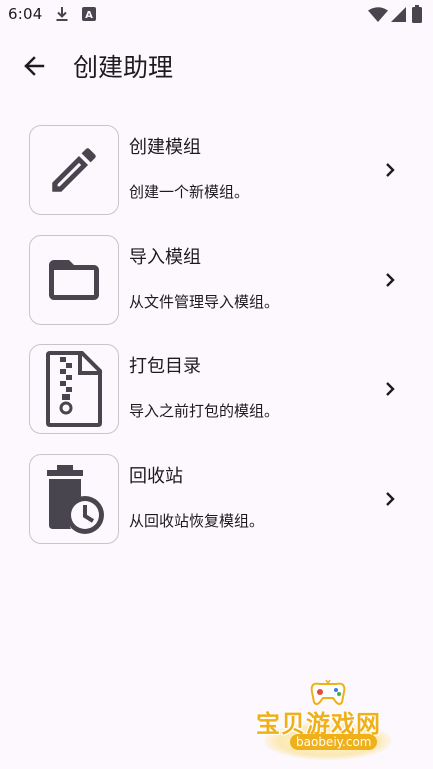  What do you see at coordinates (204, 411) in the screenshot?
I see `item-subtitle: 导入之前打包的模组。` at bounding box center [204, 411].